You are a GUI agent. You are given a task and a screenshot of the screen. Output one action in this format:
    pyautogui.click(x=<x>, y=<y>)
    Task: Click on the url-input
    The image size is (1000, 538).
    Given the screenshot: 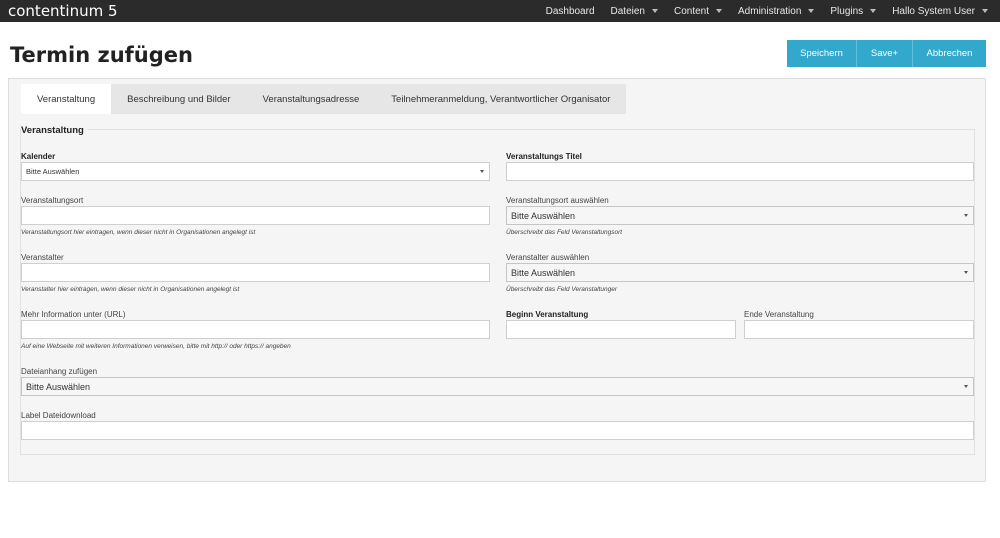 What is the action you would take?
    pyautogui.click(x=255, y=329)
    